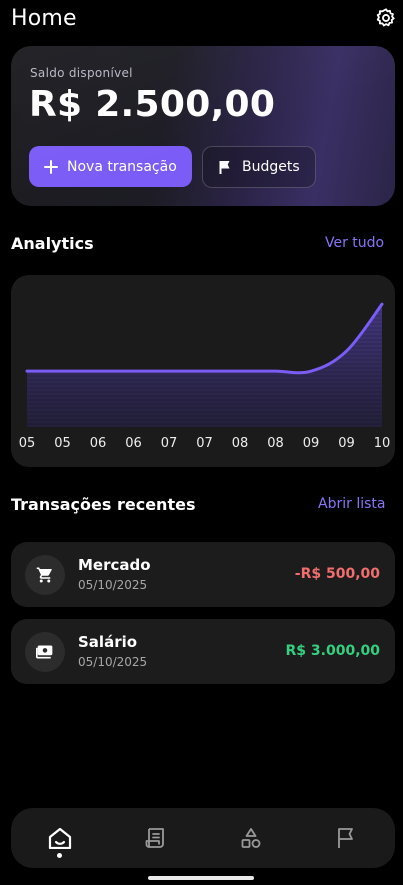 The width and height of the screenshot is (403, 885). I want to click on open-list-link: Abrir lista, so click(351, 504).